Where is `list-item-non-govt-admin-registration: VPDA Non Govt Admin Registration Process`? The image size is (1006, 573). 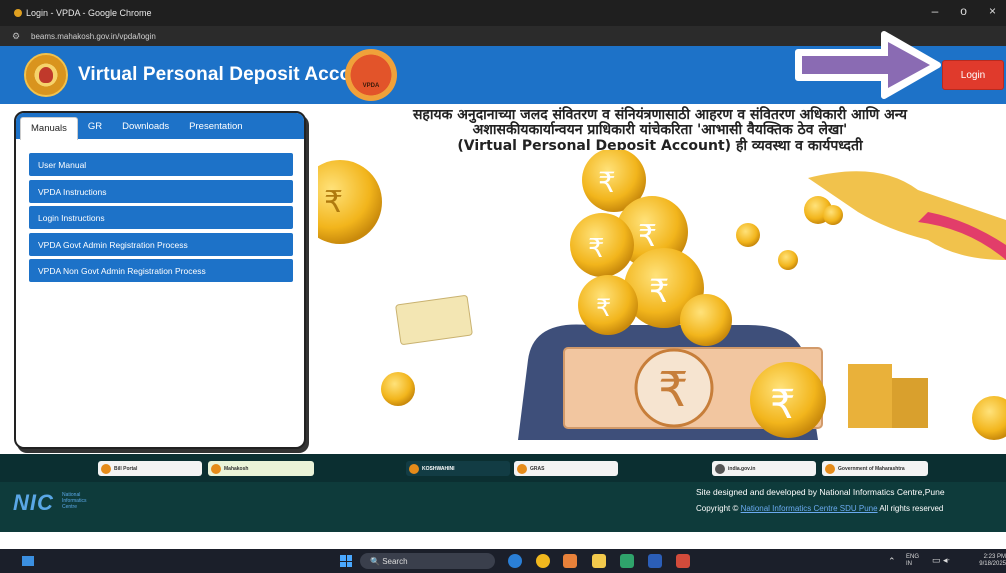 list-item-non-govt-admin-registration: VPDA Non Govt Admin Registration Process is located at coordinates (161, 271).